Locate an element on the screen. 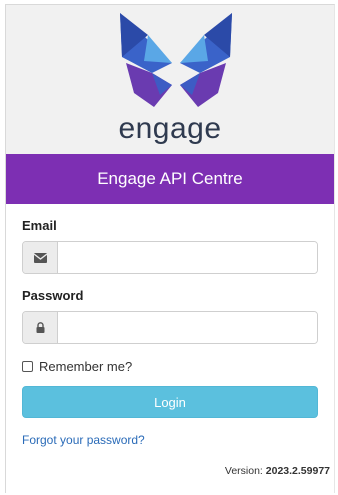 The width and height of the screenshot is (338, 495). page-title: Engage API Centre is located at coordinates (170, 178).